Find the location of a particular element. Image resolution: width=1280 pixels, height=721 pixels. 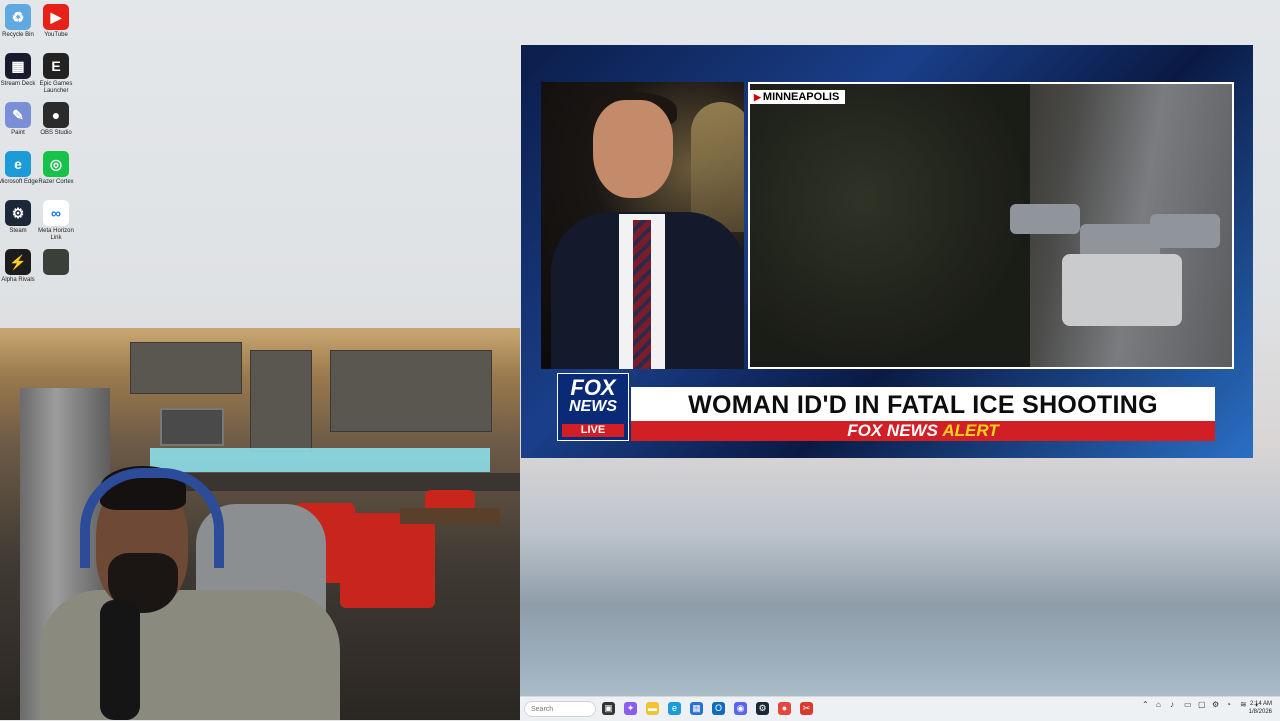

volume-icon: ♪ is located at coordinates (1172, 704).